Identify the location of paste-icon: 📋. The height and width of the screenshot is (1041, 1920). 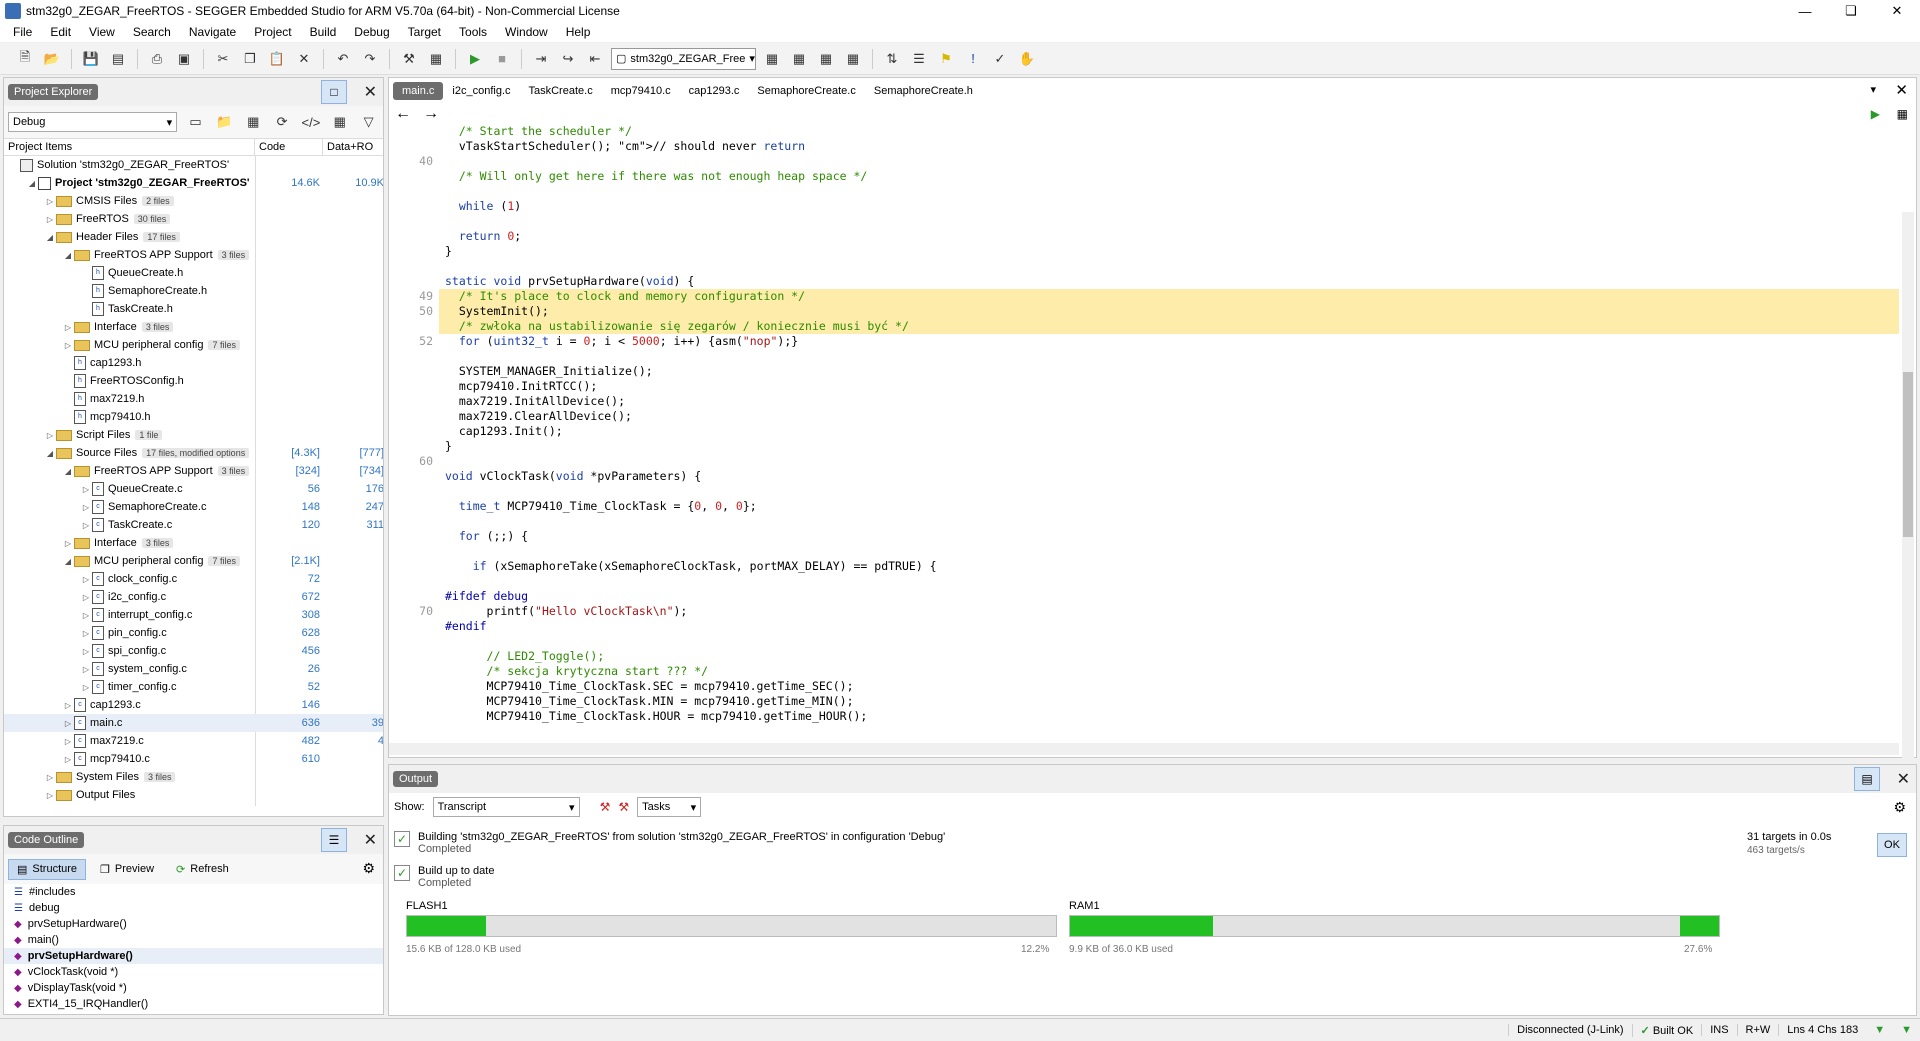
(277, 59).